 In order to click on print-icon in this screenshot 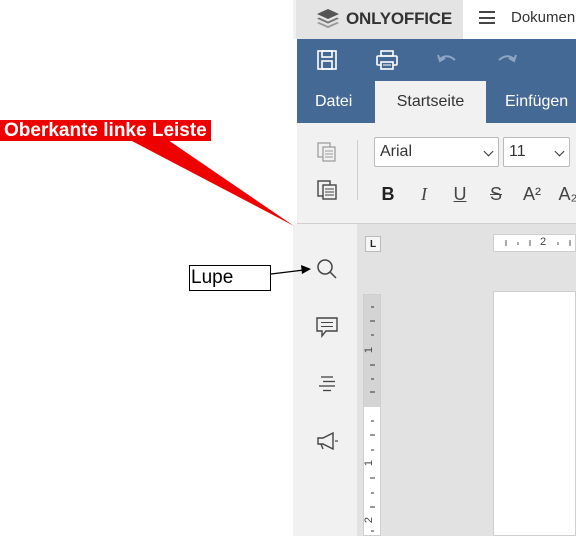, I will do `click(387, 60)`.